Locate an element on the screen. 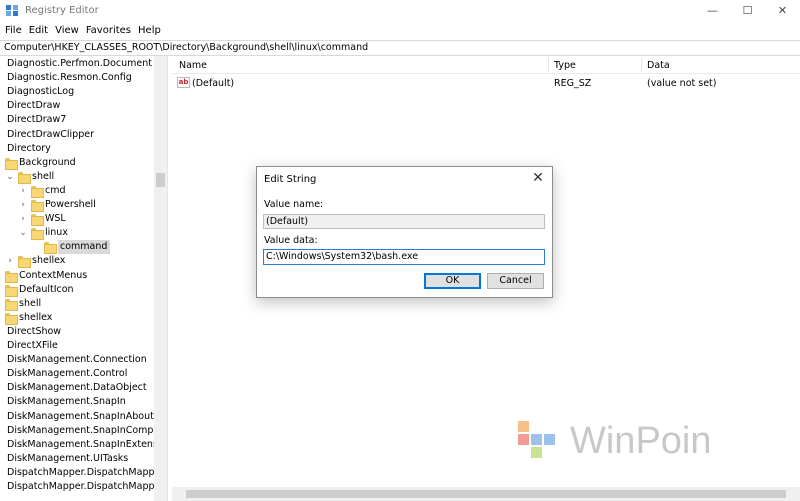 Image resolution: width=800 pixels, height=501 pixels. tree-node-label: DiskManagement.UITasks is located at coordinates (68, 458).